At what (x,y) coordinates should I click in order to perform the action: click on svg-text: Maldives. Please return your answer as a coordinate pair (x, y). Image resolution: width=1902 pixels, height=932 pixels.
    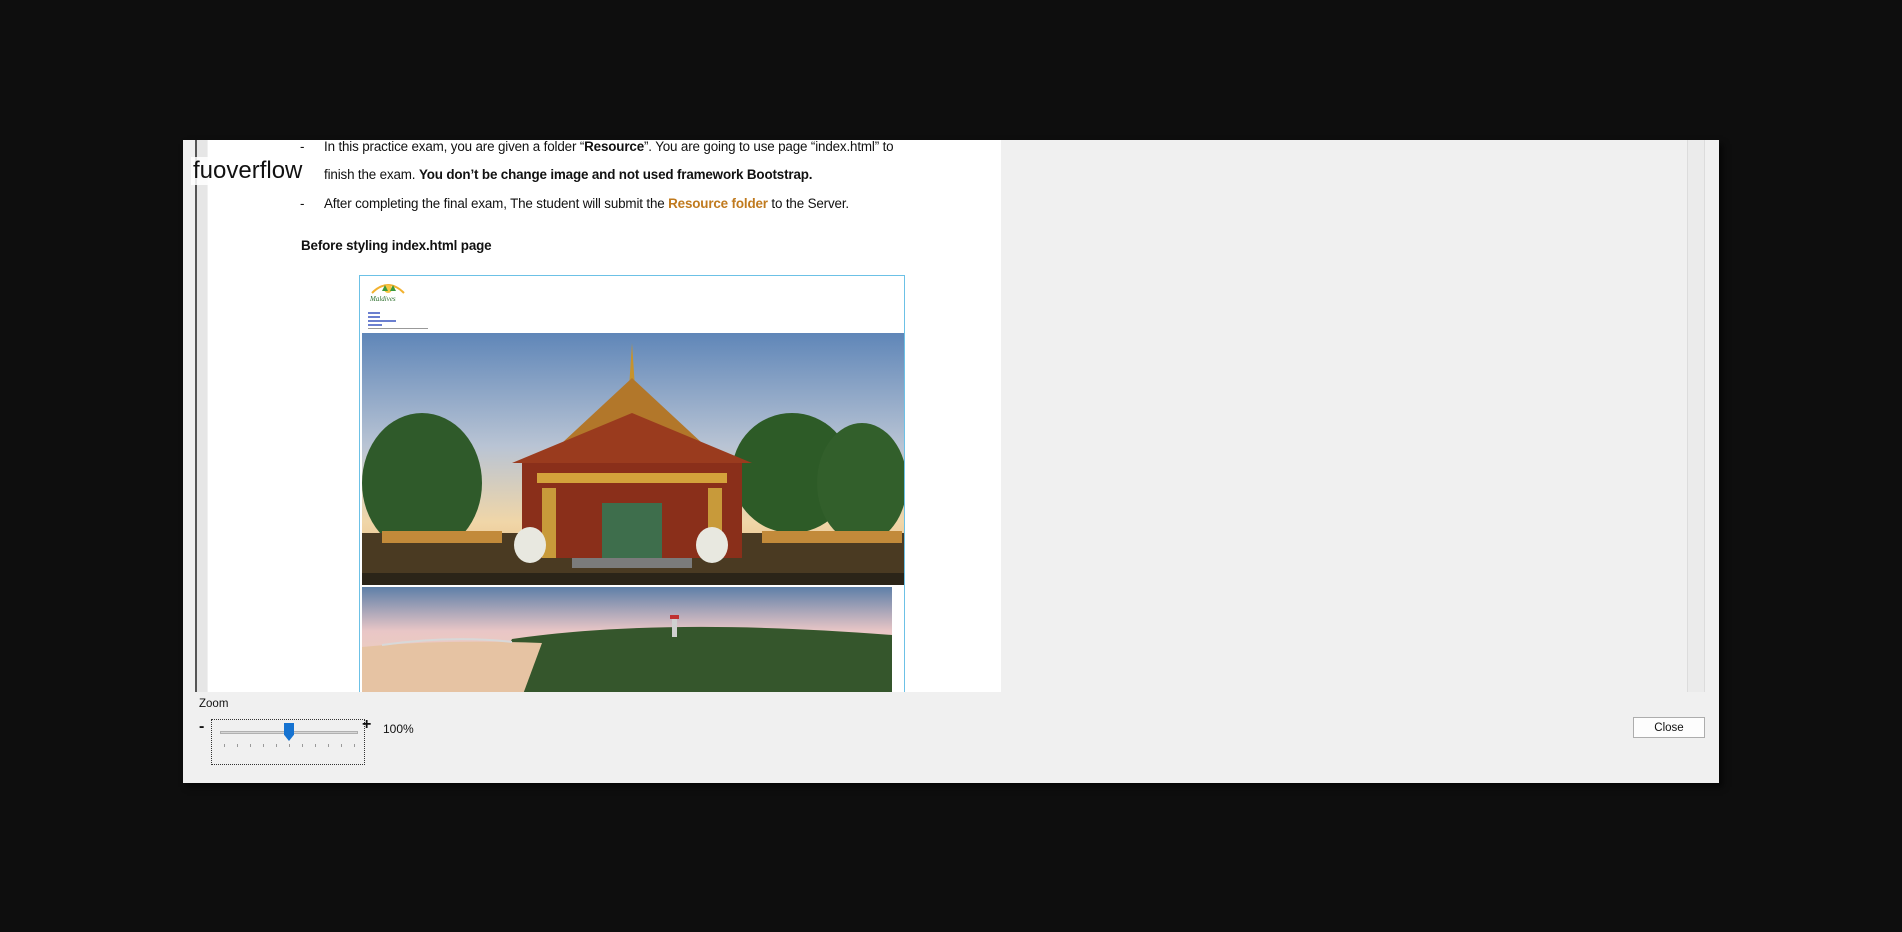
    Looking at the image, I should click on (382, 299).